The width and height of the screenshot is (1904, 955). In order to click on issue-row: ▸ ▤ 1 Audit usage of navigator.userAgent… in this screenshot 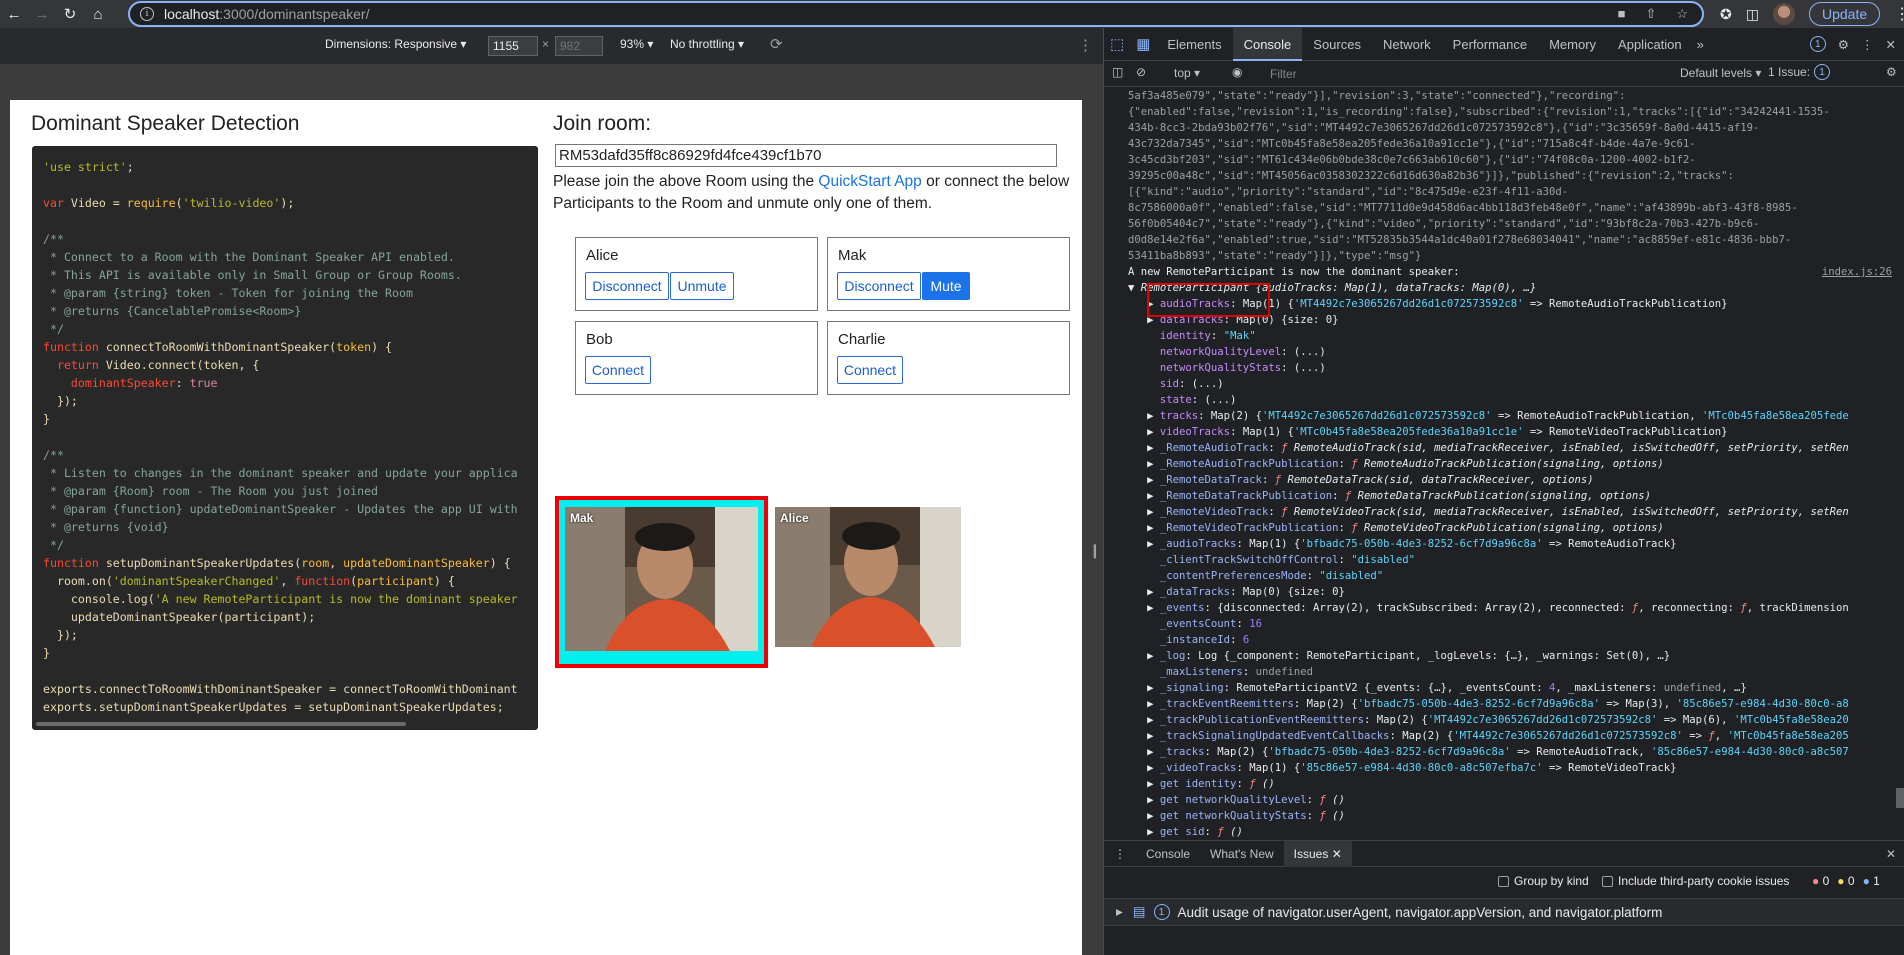, I will do `click(1504, 912)`.